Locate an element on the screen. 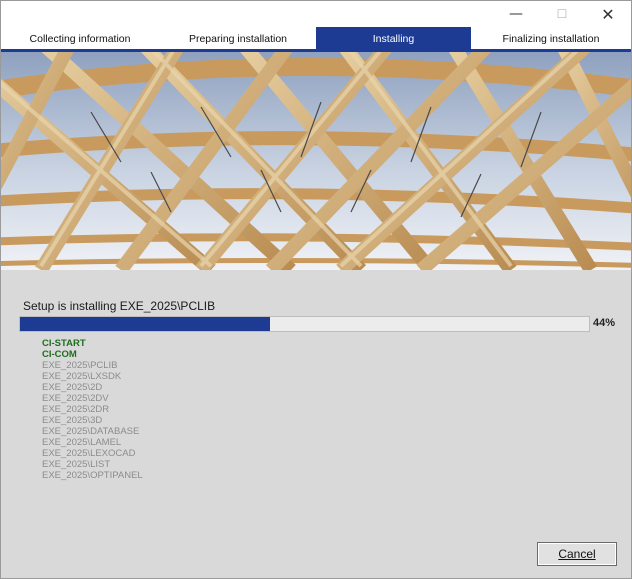 The height and width of the screenshot is (579, 632). cancel-button: Cancel is located at coordinates (577, 554).